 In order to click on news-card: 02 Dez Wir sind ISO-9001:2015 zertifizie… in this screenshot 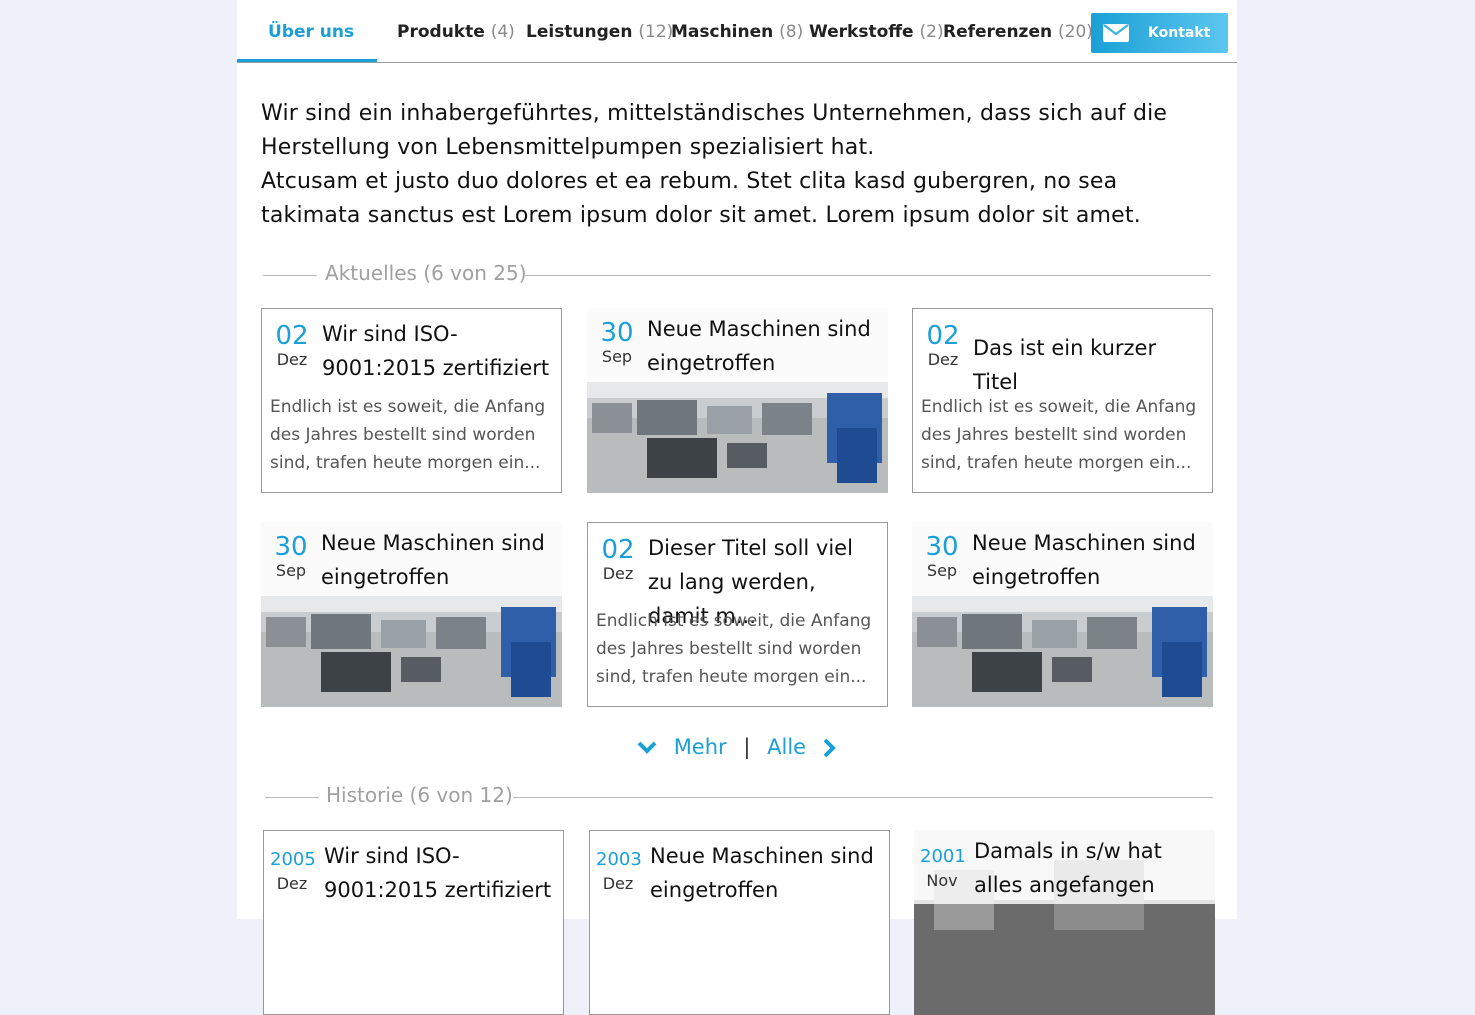, I will do `click(411, 400)`.